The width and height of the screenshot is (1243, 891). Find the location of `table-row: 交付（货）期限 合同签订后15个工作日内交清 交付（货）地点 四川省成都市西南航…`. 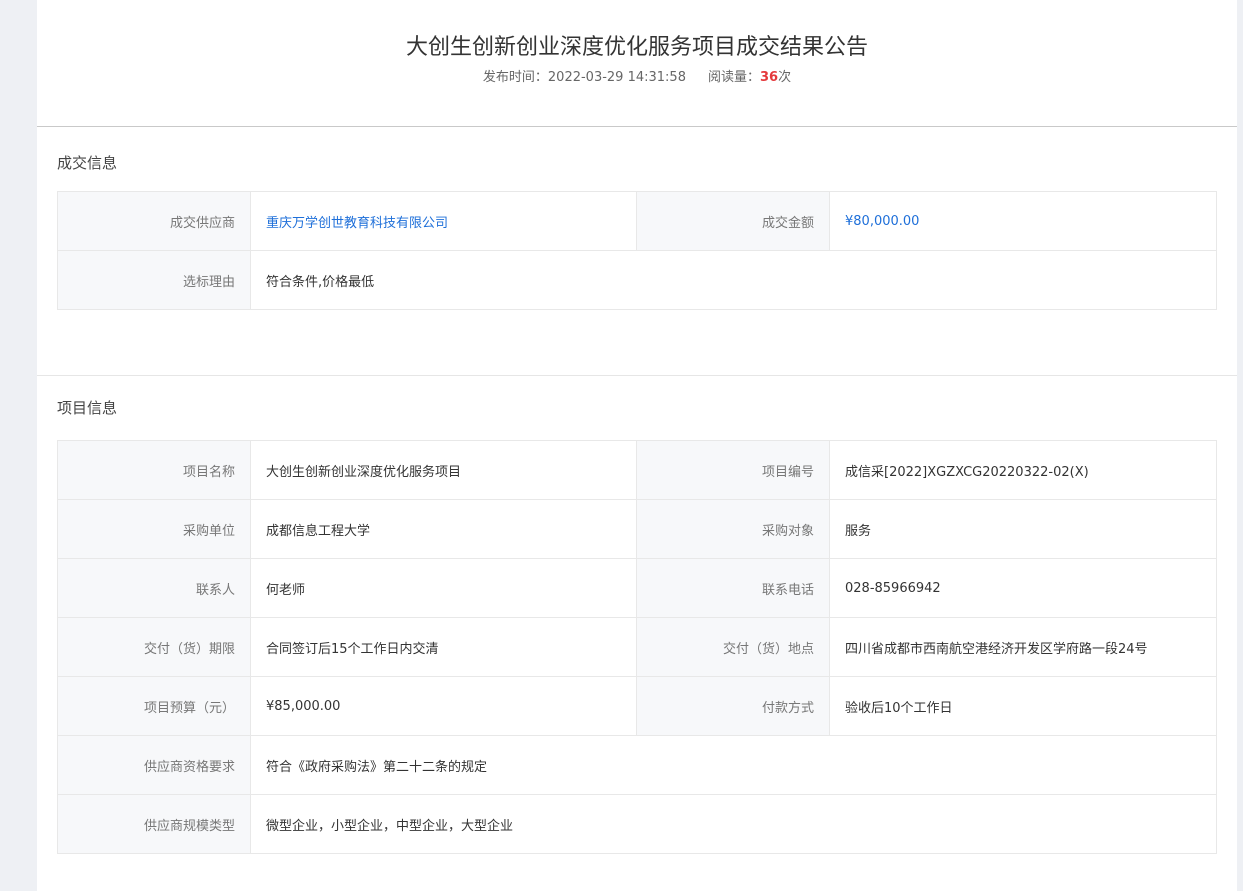

table-row: 交付（货）期限 合同签订后15个工作日内交清 交付（货）地点 四川省成都市西南航… is located at coordinates (637, 647).